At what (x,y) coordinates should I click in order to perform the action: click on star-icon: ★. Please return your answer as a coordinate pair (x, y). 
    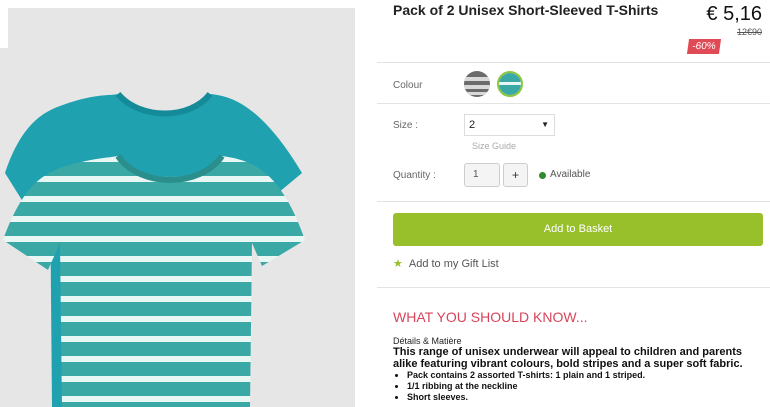
    Looking at the image, I should click on (398, 264).